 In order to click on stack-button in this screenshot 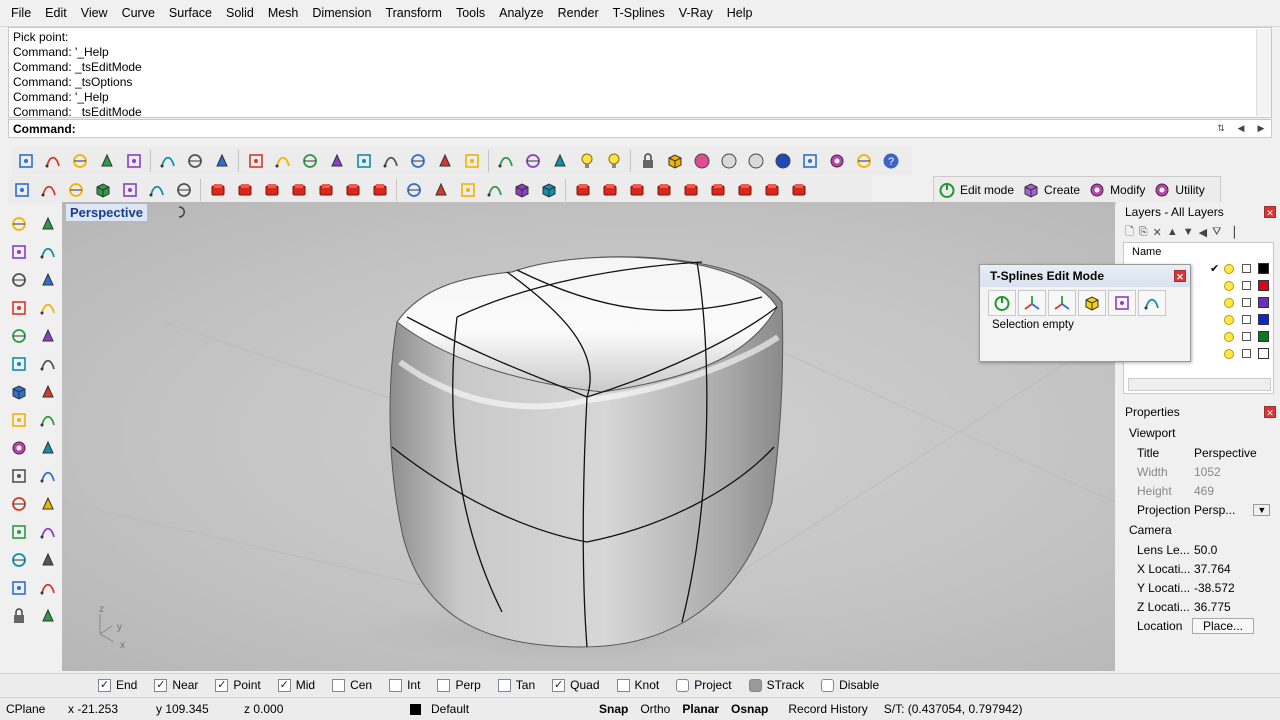, I will do `click(413, 190)`.